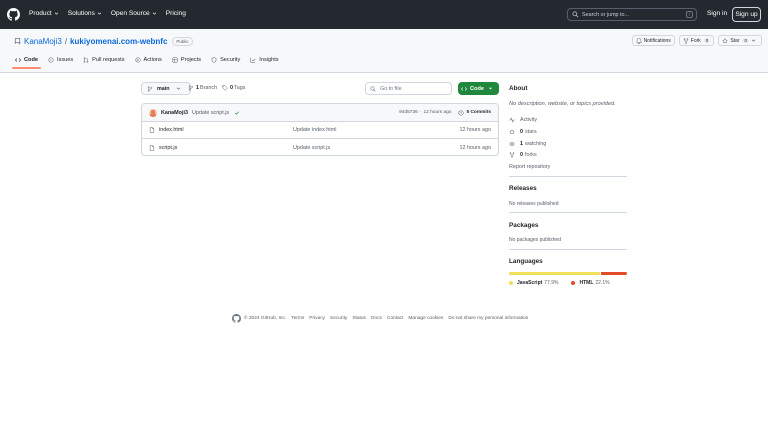 The width and height of the screenshot is (768, 432). What do you see at coordinates (150, 88) in the screenshot?
I see `branch-icon` at bounding box center [150, 88].